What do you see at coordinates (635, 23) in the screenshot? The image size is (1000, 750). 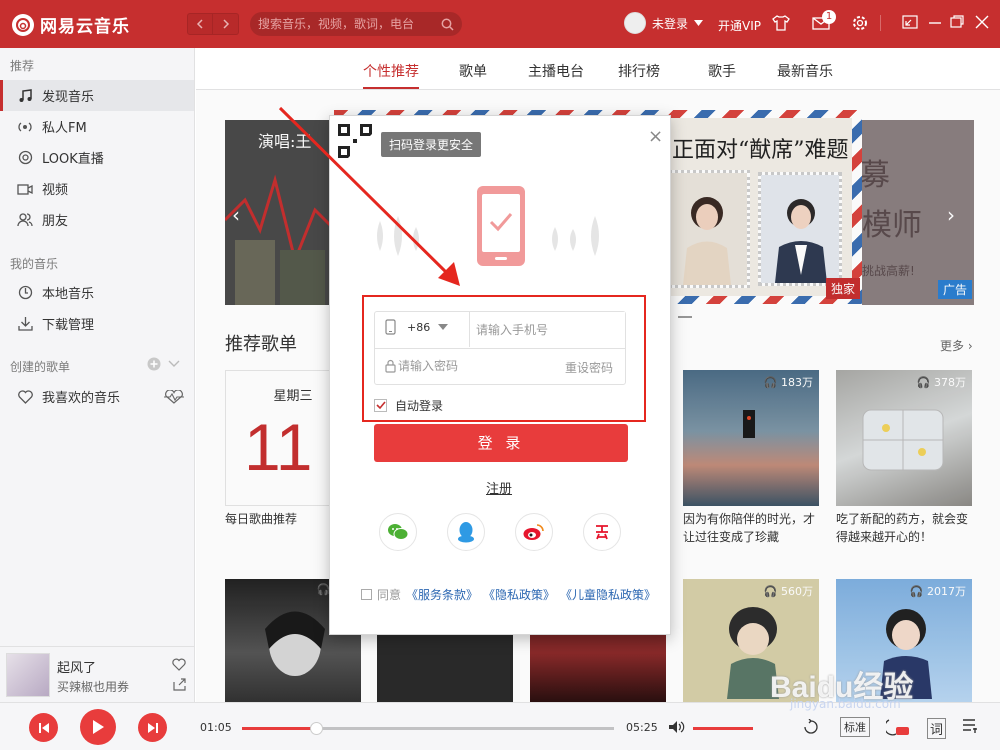 I see `avatar` at bounding box center [635, 23].